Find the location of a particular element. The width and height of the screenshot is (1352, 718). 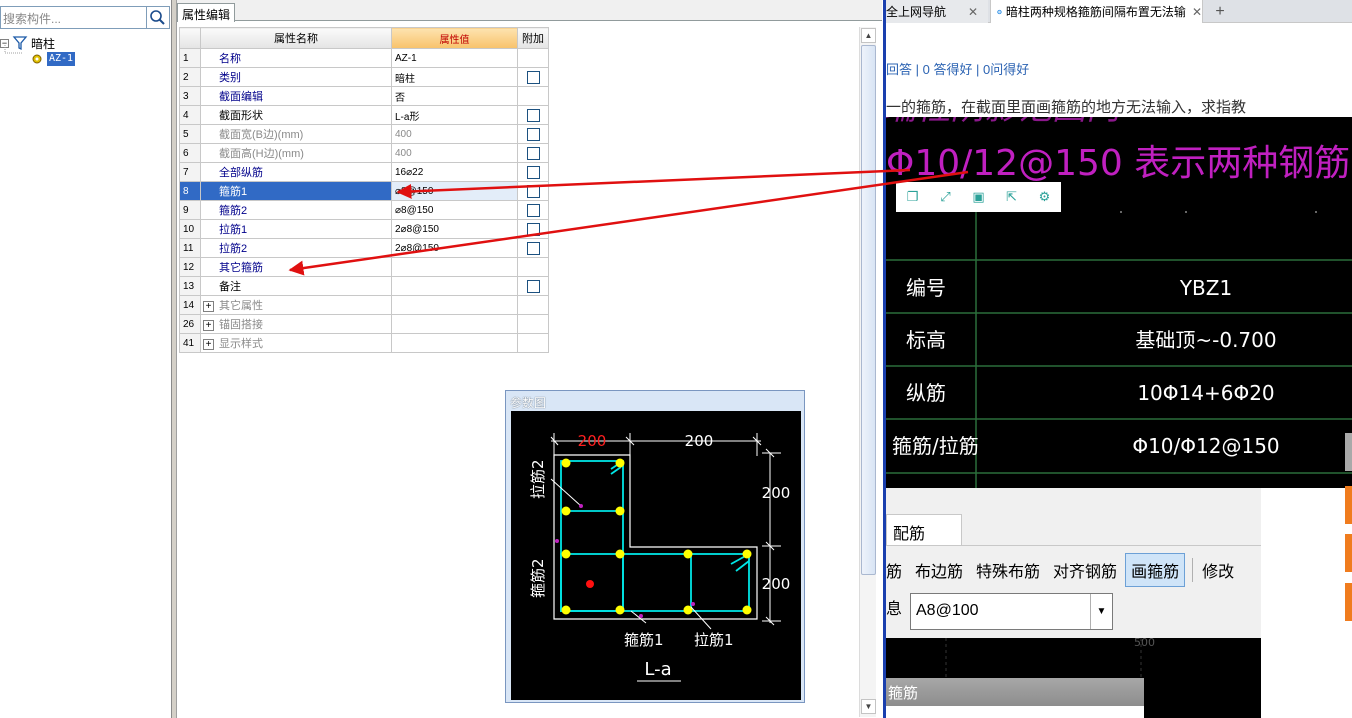

property-name-cell: 截面编辑 is located at coordinates (296, 96).